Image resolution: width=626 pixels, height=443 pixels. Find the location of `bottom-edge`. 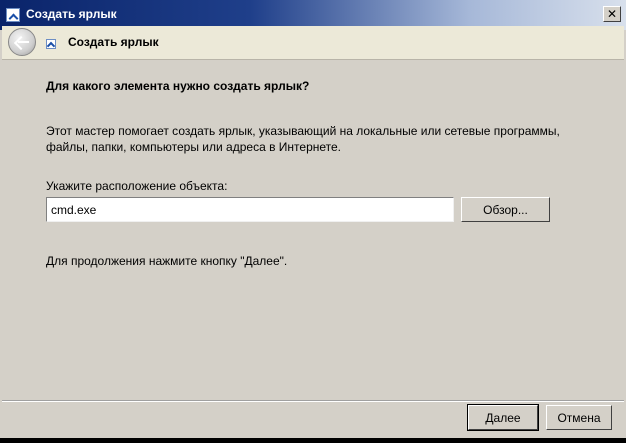

bottom-edge is located at coordinates (313, 440).